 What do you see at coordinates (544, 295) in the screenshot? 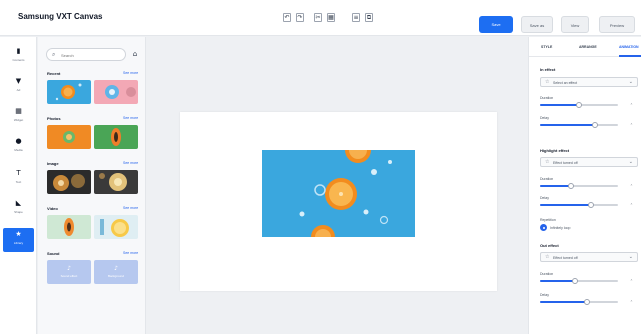
I see `out-delay-label: Delay` at bounding box center [544, 295].